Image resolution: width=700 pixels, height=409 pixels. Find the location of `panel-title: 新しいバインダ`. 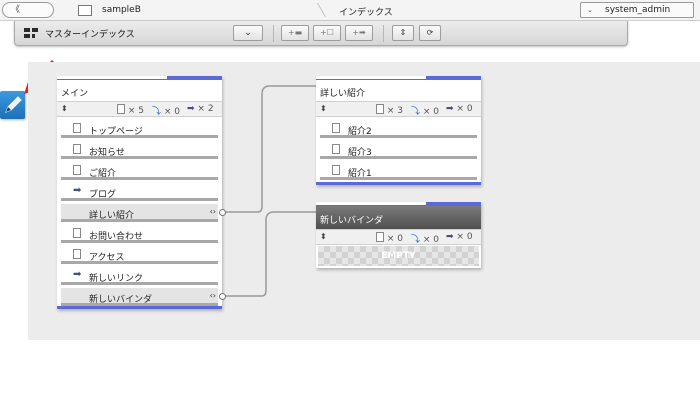

panel-title: 新しいバインダ is located at coordinates (352, 221).